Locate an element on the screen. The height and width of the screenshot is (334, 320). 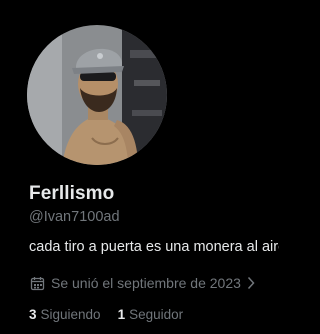
display-name: Ferllismo is located at coordinates (72, 193).